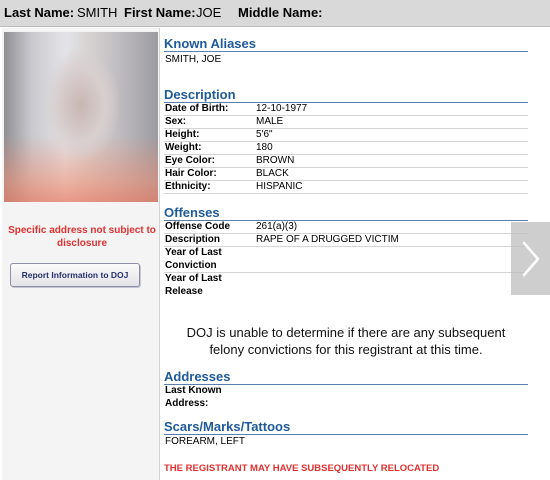 This screenshot has height=480, width=550. Describe the element at coordinates (275, 160) in the screenshot. I see `eye-color-value: BROWN` at that location.